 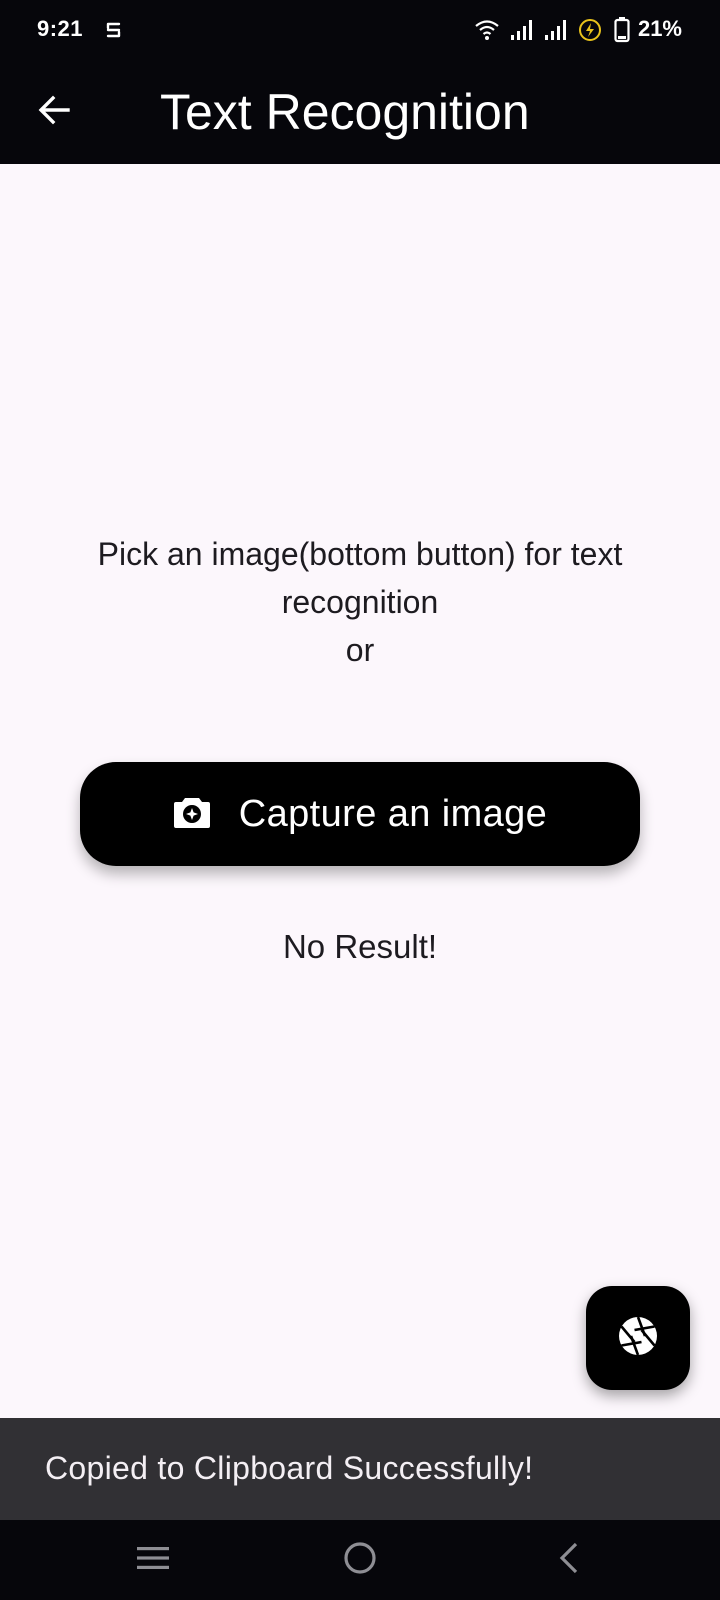 What do you see at coordinates (393, 813) in the screenshot?
I see `capture-button-label: Capture an image` at bounding box center [393, 813].